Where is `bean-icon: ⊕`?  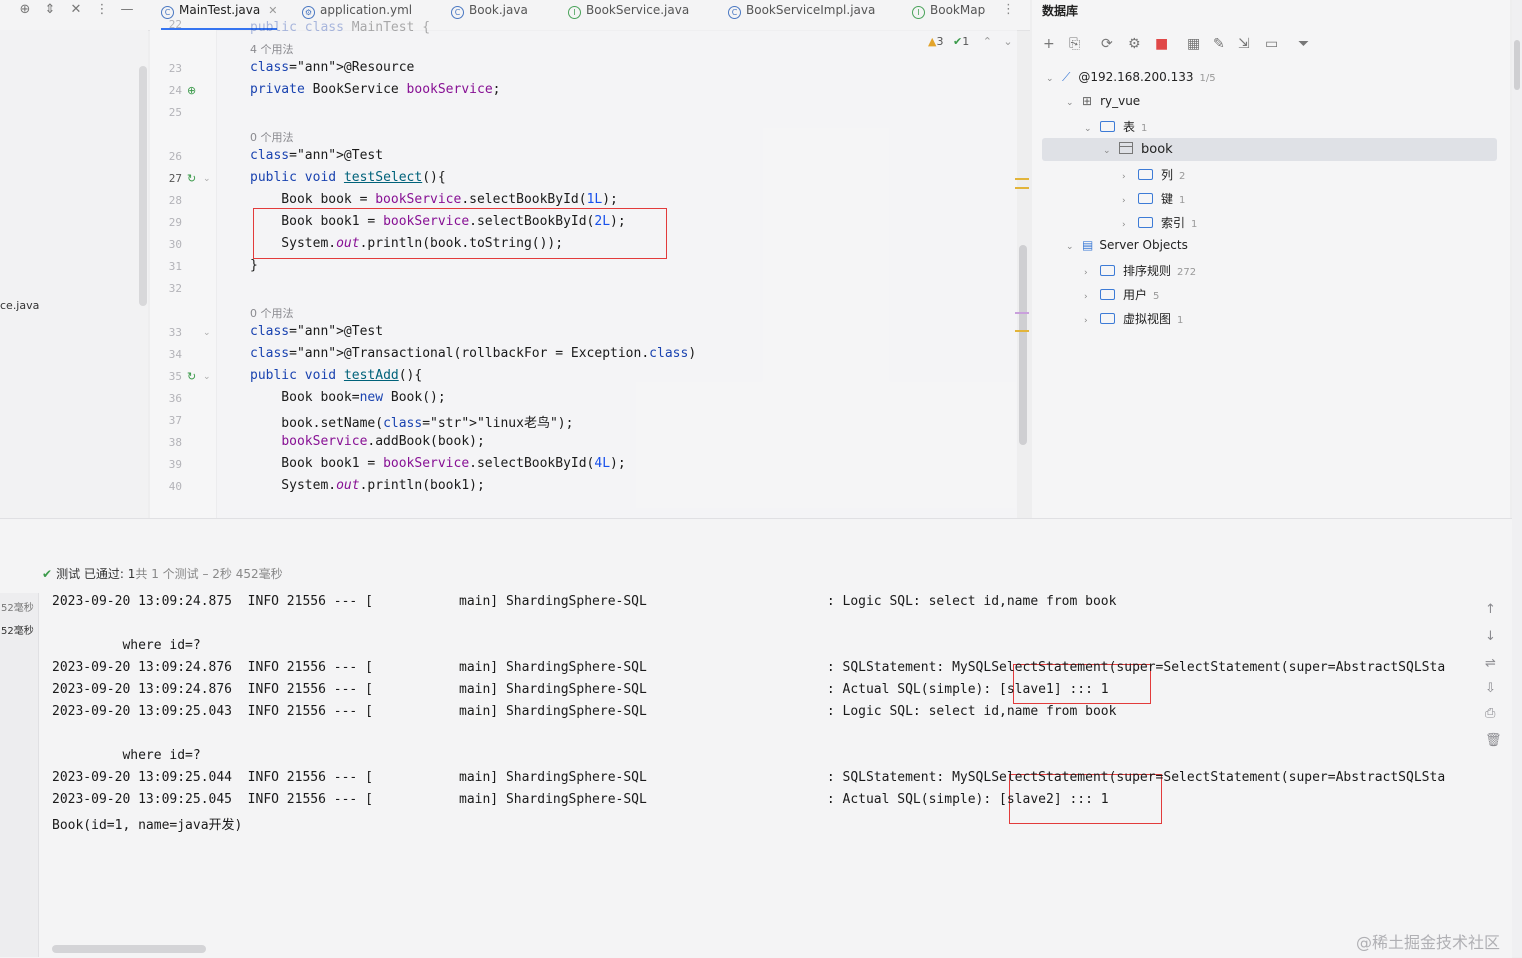 bean-icon: ⊕ is located at coordinates (191, 90).